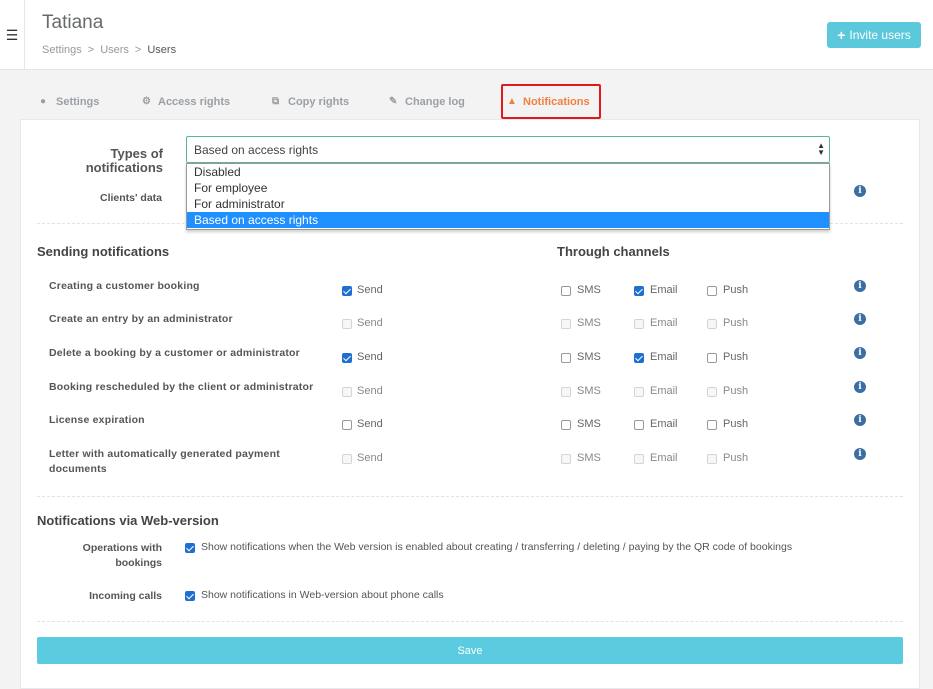  I want to click on tab-change-log: ✎ Change log, so click(427, 102).